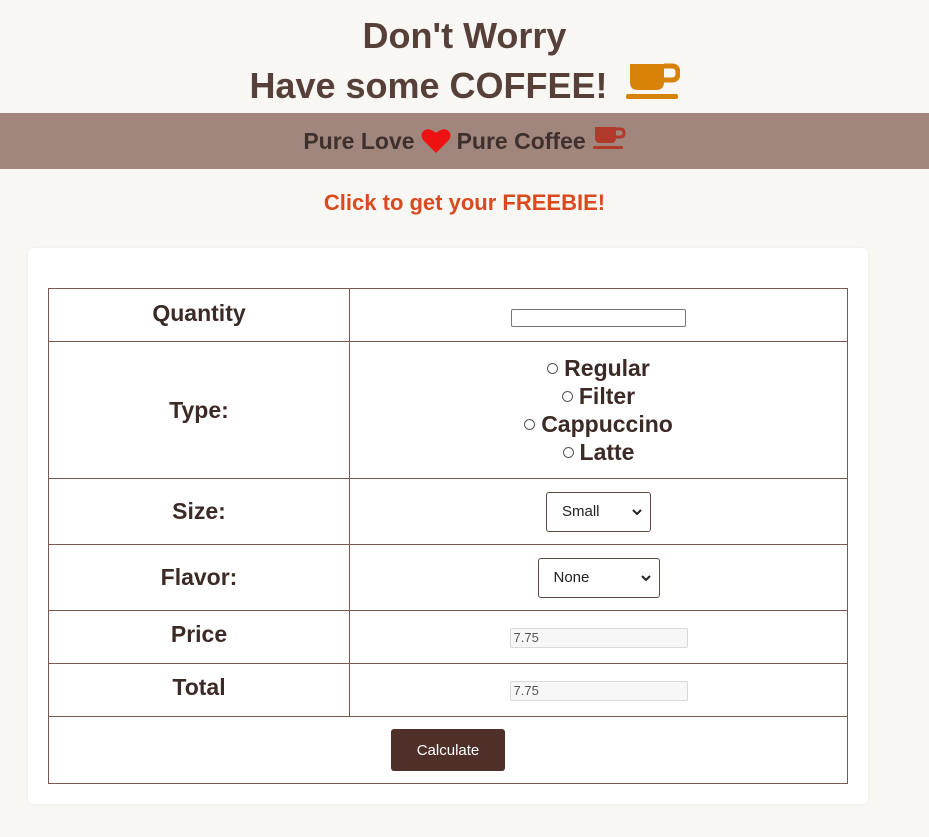  I want to click on total-label: Total, so click(199, 690).